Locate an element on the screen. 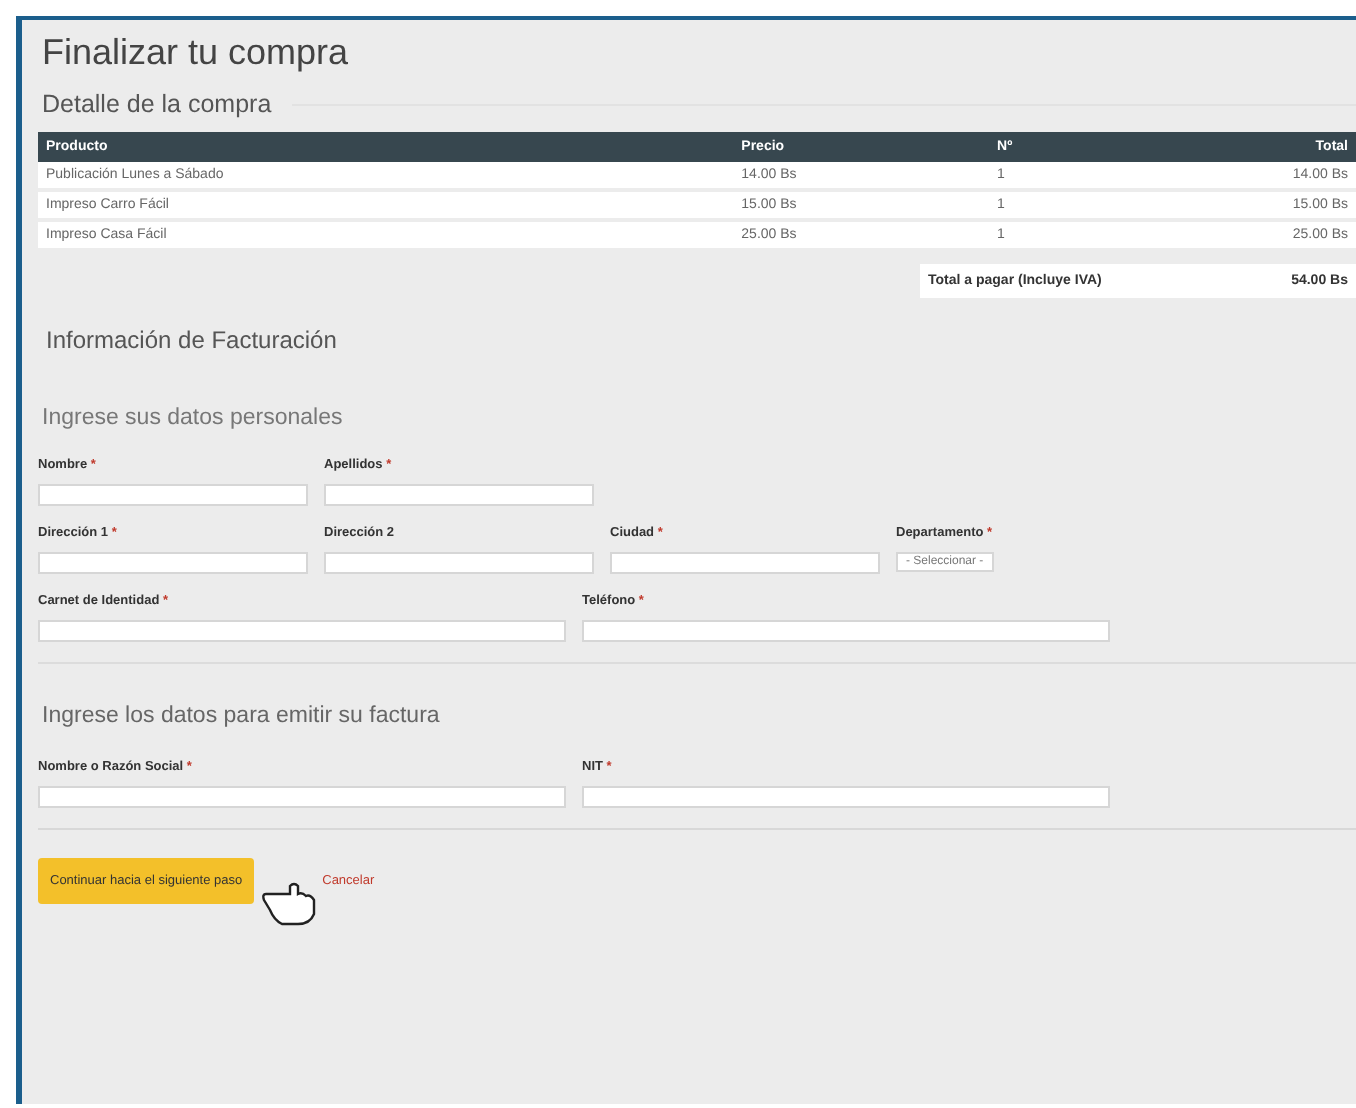  page-title: Finalizar tu compra is located at coordinates (196, 53).